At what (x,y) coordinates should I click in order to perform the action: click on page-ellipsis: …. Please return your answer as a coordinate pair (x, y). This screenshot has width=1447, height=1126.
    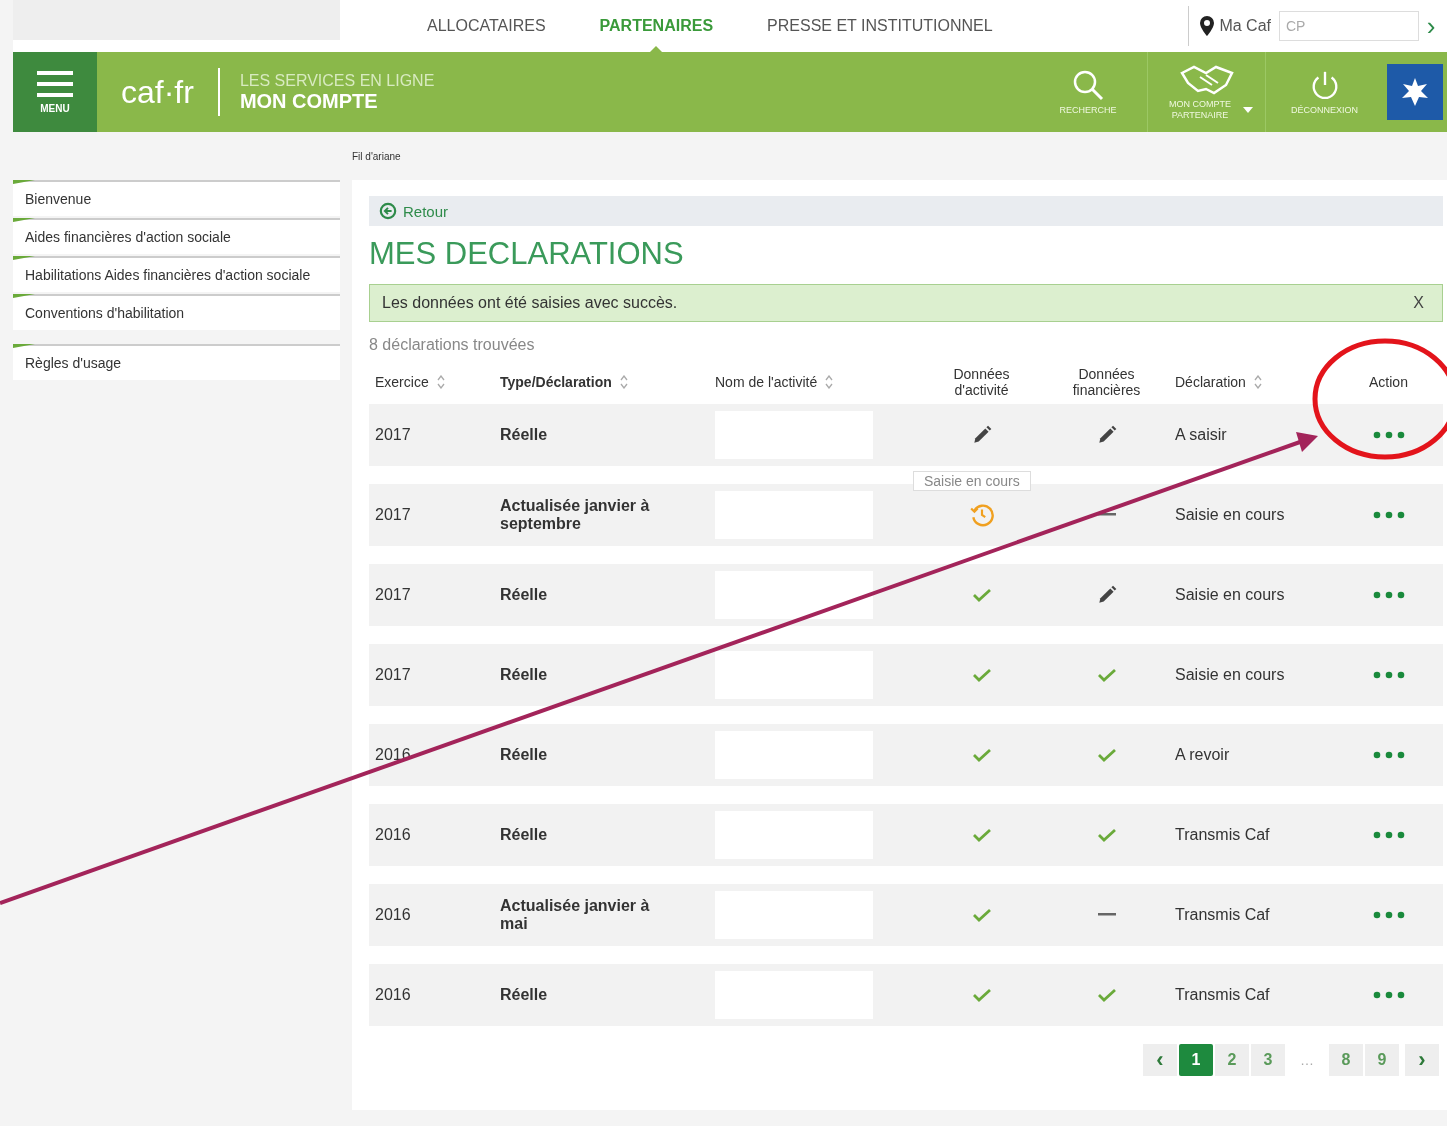
    Looking at the image, I should click on (1307, 1060).